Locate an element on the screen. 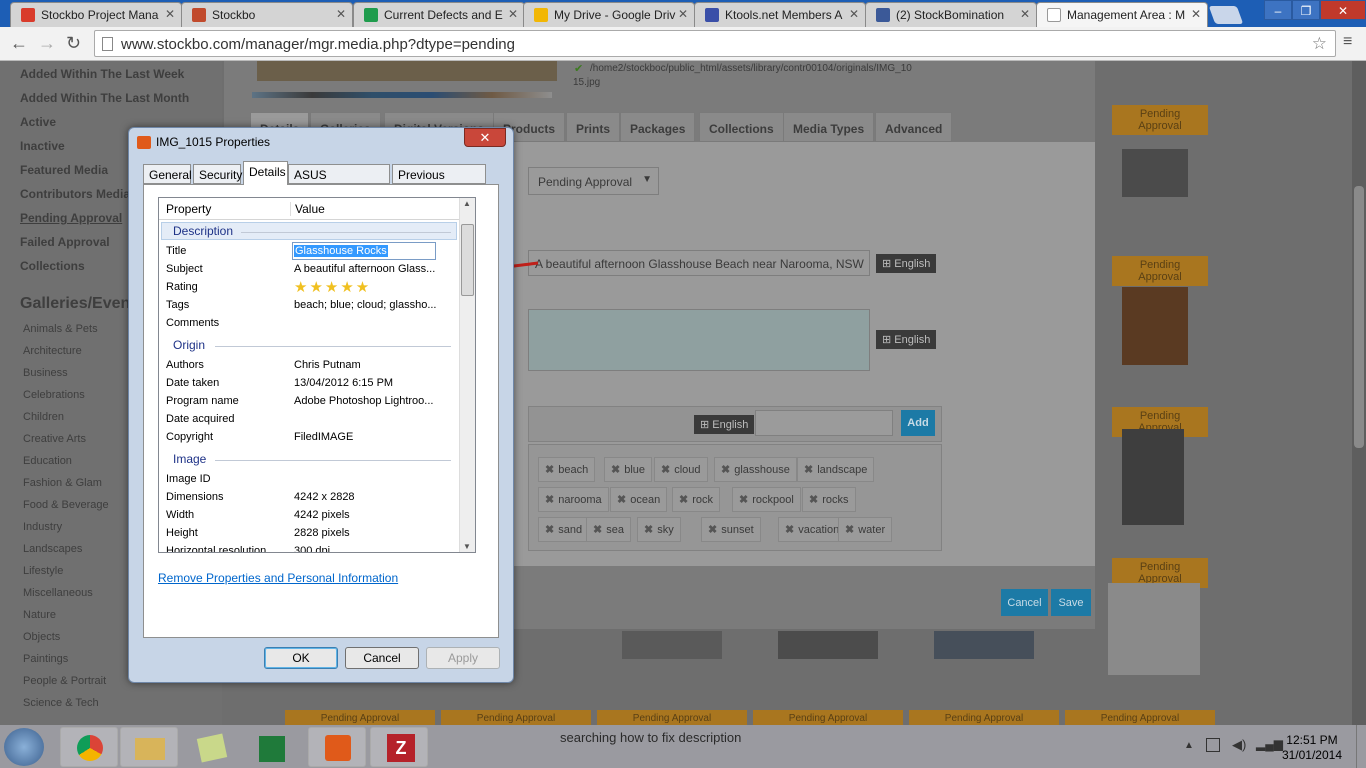 The image size is (1366, 768). clock: 12:51 PM 31/01/2014 is located at coordinates (1312, 748).